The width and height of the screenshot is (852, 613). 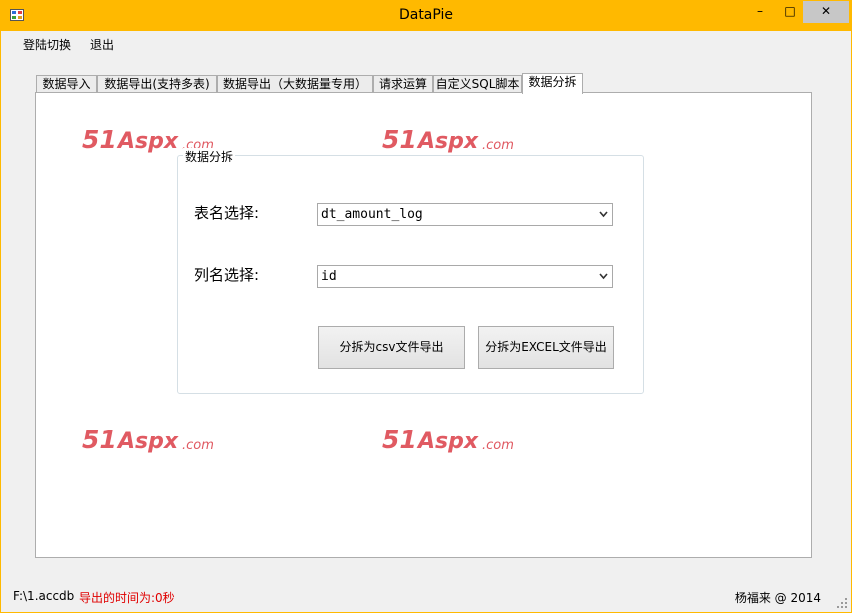 I want to click on title-bar: DataPie – □ ✕, so click(x=426, y=16).